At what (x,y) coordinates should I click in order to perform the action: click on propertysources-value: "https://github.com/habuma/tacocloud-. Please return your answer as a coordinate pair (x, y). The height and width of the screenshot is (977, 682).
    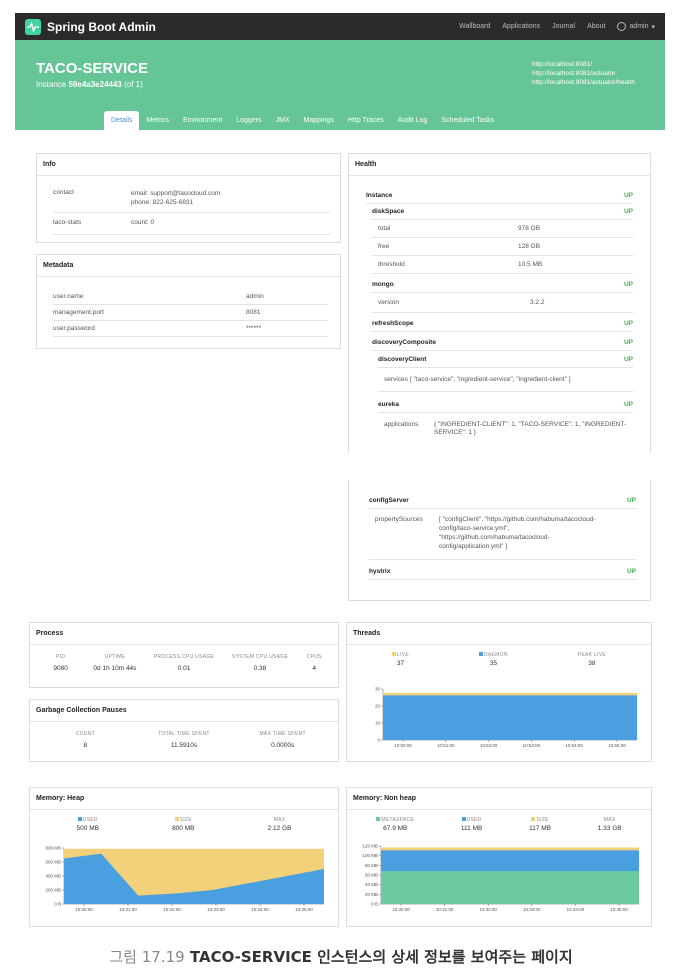
    Looking at the image, I should click on (494, 537).